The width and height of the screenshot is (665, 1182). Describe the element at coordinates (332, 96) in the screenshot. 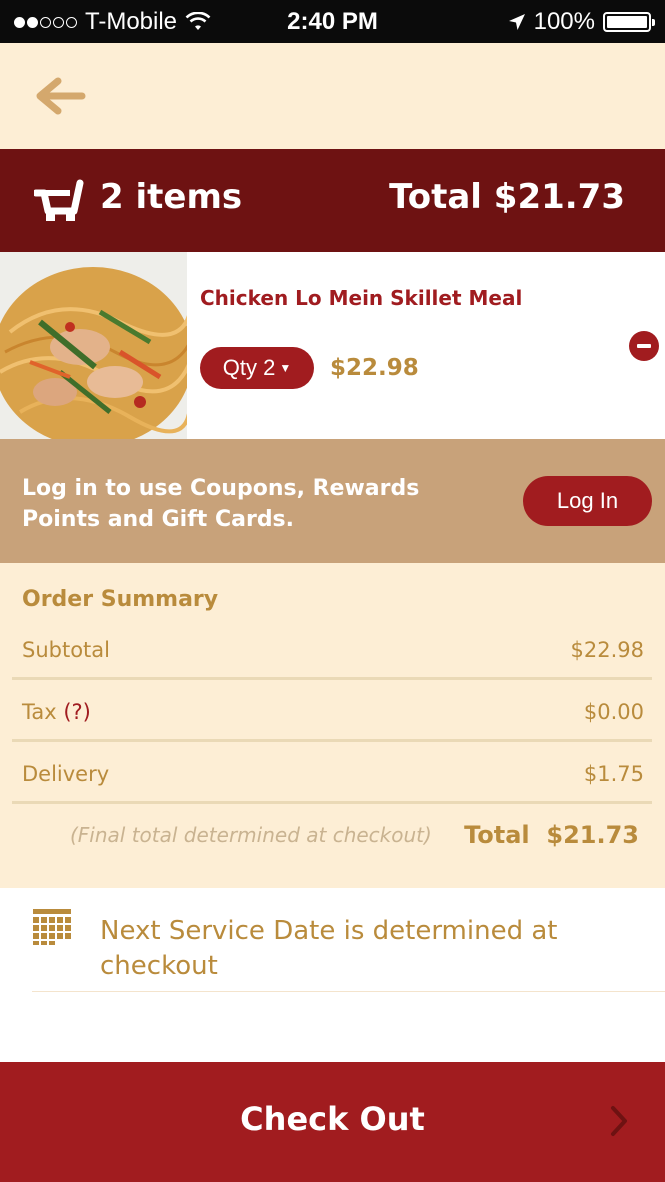

I see `top-nav` at that location.